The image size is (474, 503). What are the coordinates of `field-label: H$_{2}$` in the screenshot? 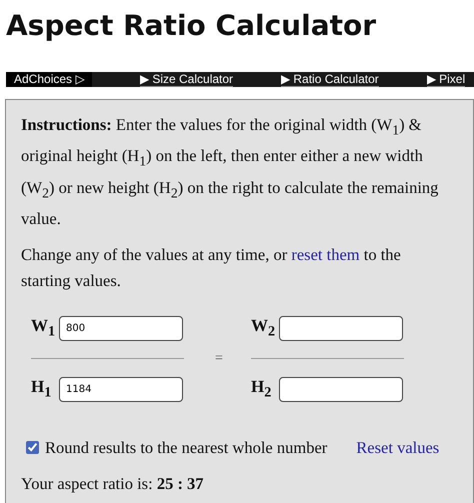 It's located at (261, 389).